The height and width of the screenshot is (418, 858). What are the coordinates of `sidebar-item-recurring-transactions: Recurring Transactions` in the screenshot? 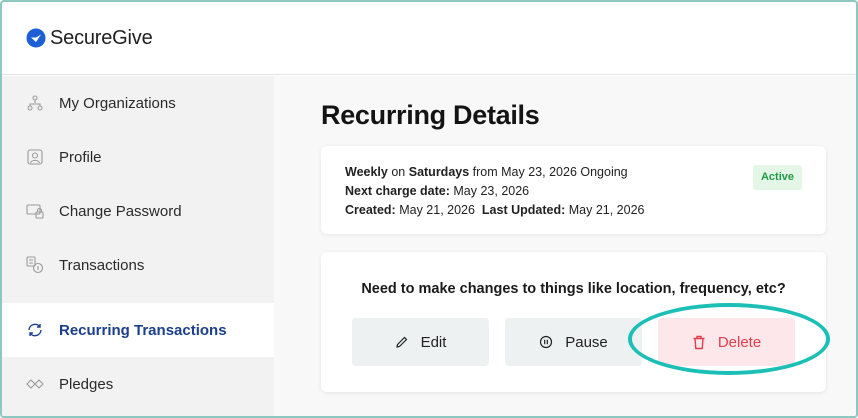 It's located at (138, 330).